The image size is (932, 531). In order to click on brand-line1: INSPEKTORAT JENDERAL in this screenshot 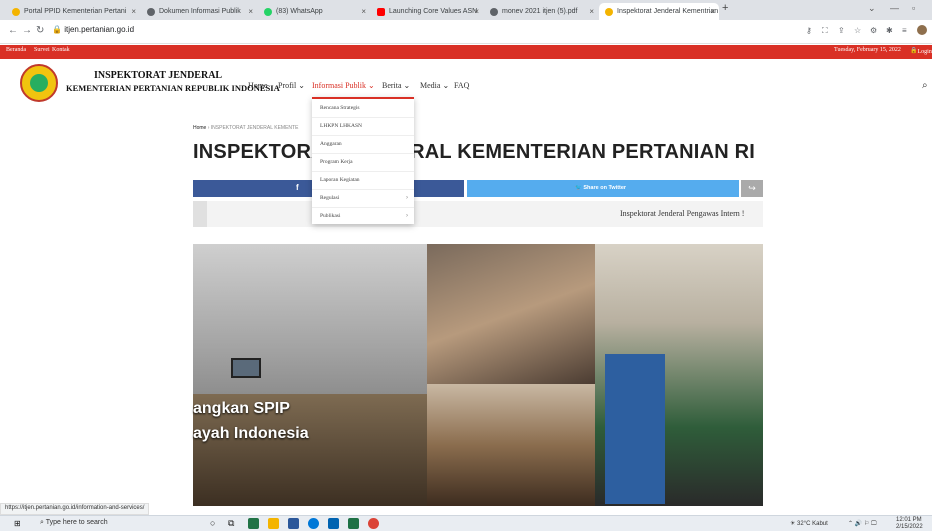, I will do `click(158, 75)`.